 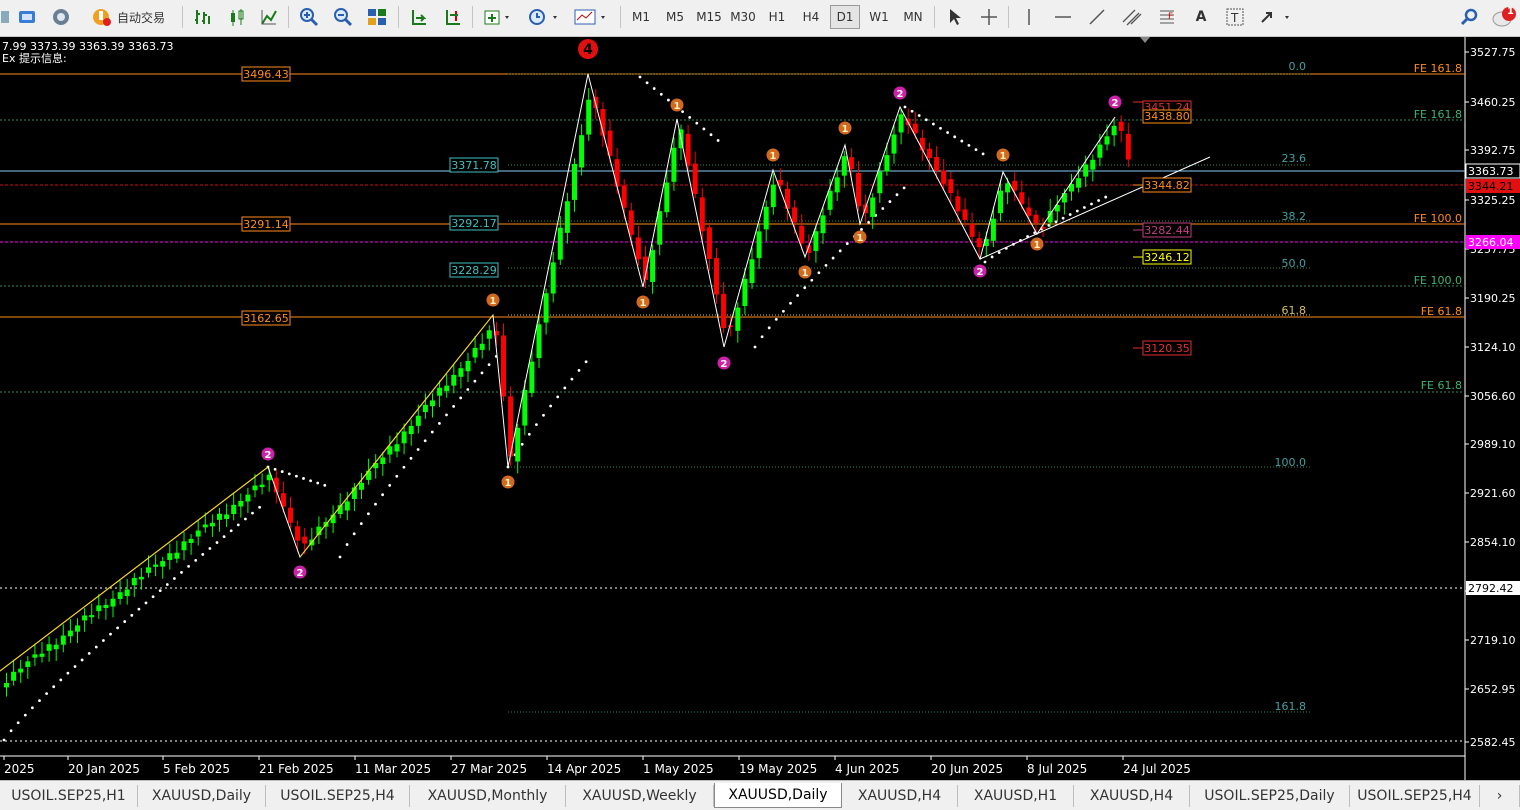 What do you see at coordinates (453, 17) in the screenshot?
I see `chart-shift-icon` at bounding box center [453, 17].